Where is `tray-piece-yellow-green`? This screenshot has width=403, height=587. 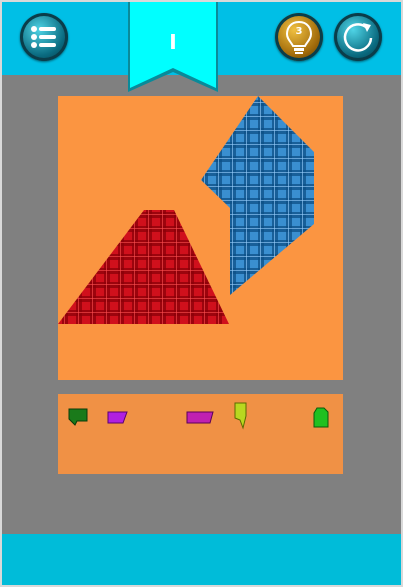
tray-piece-yellow-green is located at coordinates (241, 416).